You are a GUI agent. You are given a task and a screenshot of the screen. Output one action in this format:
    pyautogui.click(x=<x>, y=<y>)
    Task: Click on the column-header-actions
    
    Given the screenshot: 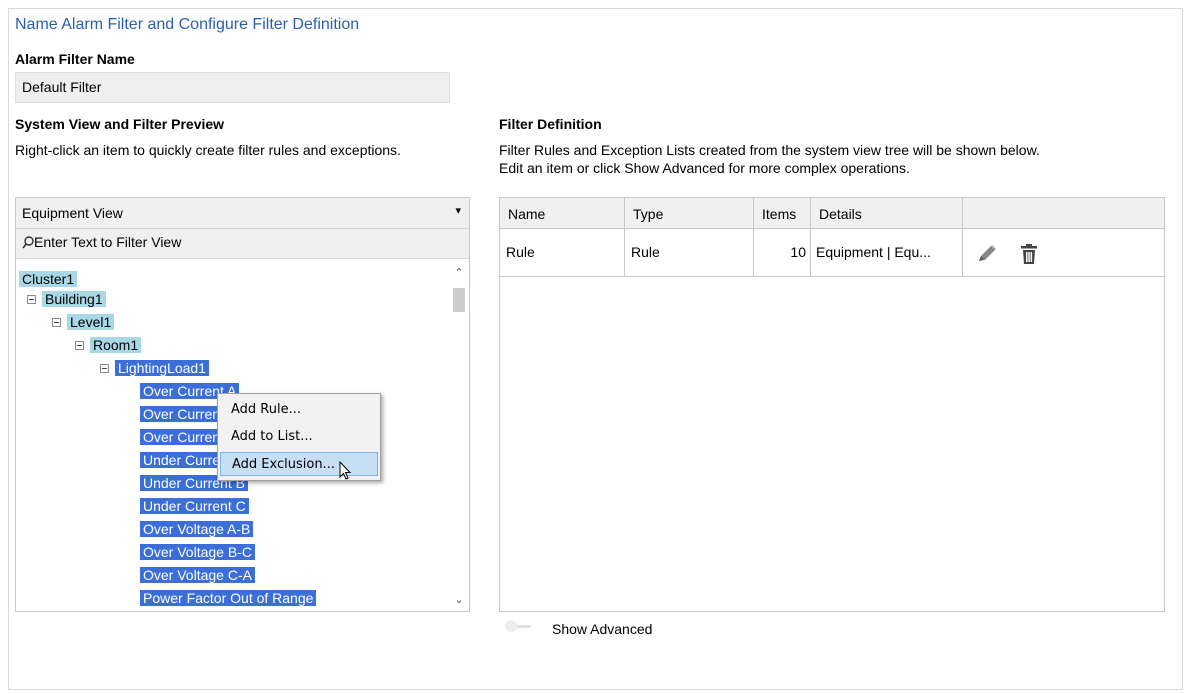 What is the action you would take?
    pyautogui.click(x=1063, y=213)
    